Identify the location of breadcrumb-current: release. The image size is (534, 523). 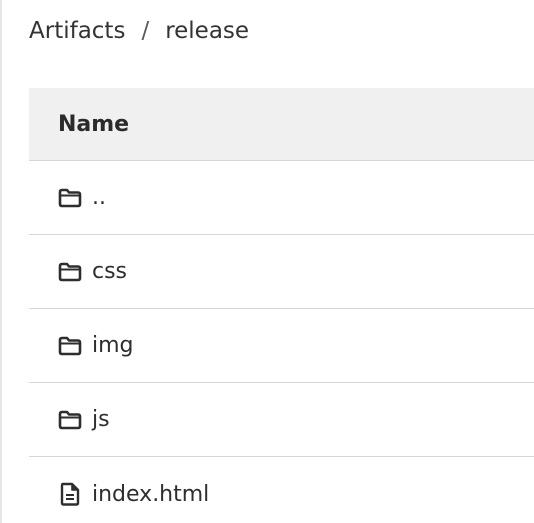
(207, 31).